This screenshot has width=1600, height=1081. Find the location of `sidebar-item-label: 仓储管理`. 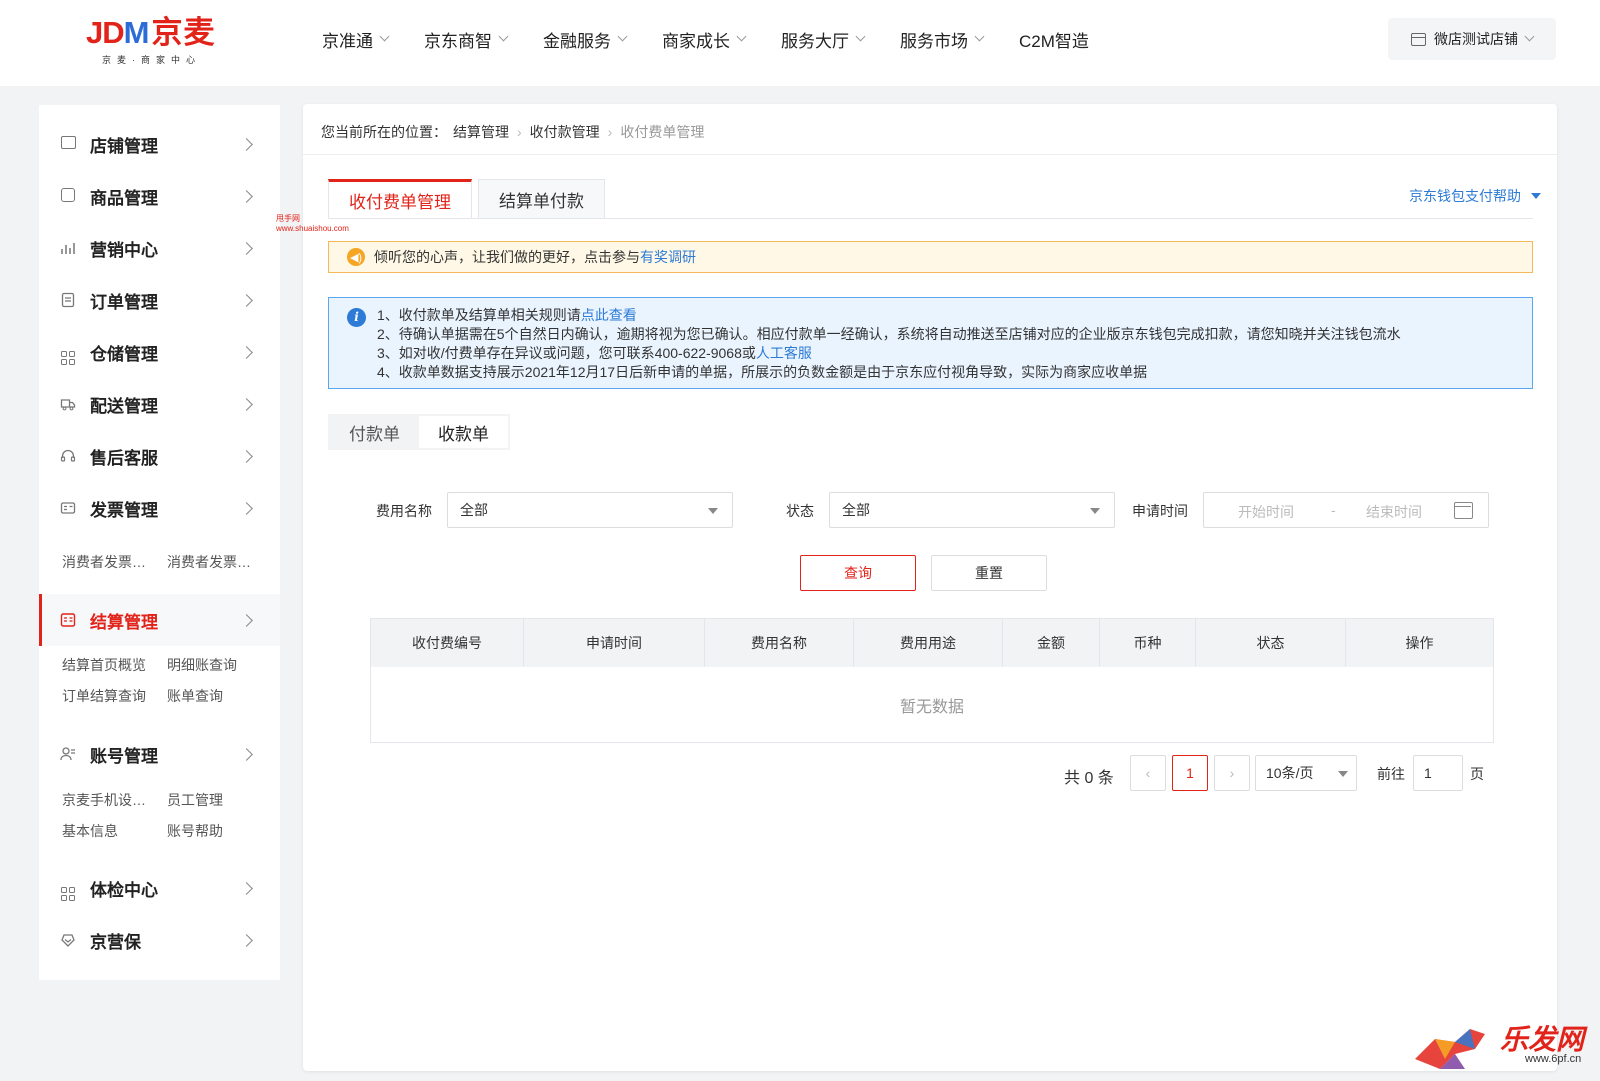

sidebar-item-label: 仓储管理 is located at coordinates (124, 354).